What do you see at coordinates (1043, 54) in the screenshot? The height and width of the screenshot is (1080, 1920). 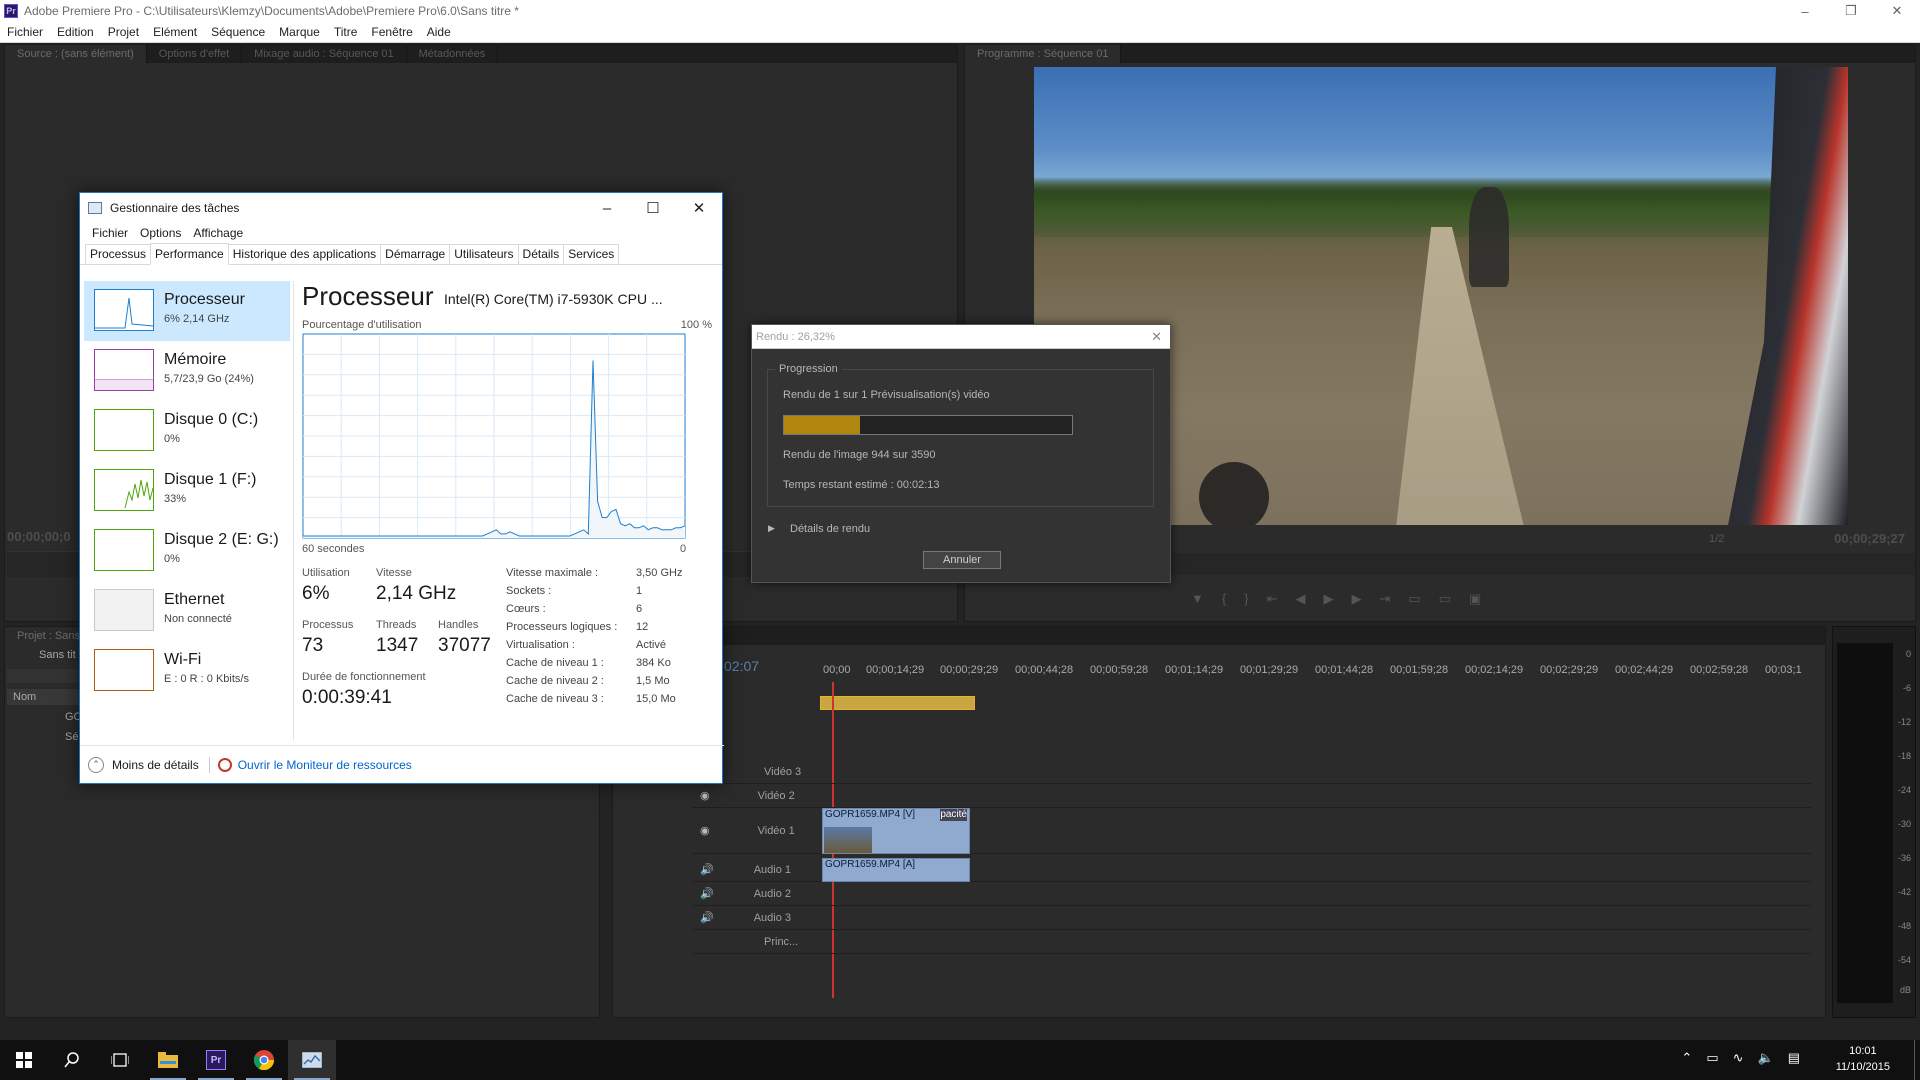 I see `tab-program: Programme : Séquence 01` at bounding box center [1043, 54].